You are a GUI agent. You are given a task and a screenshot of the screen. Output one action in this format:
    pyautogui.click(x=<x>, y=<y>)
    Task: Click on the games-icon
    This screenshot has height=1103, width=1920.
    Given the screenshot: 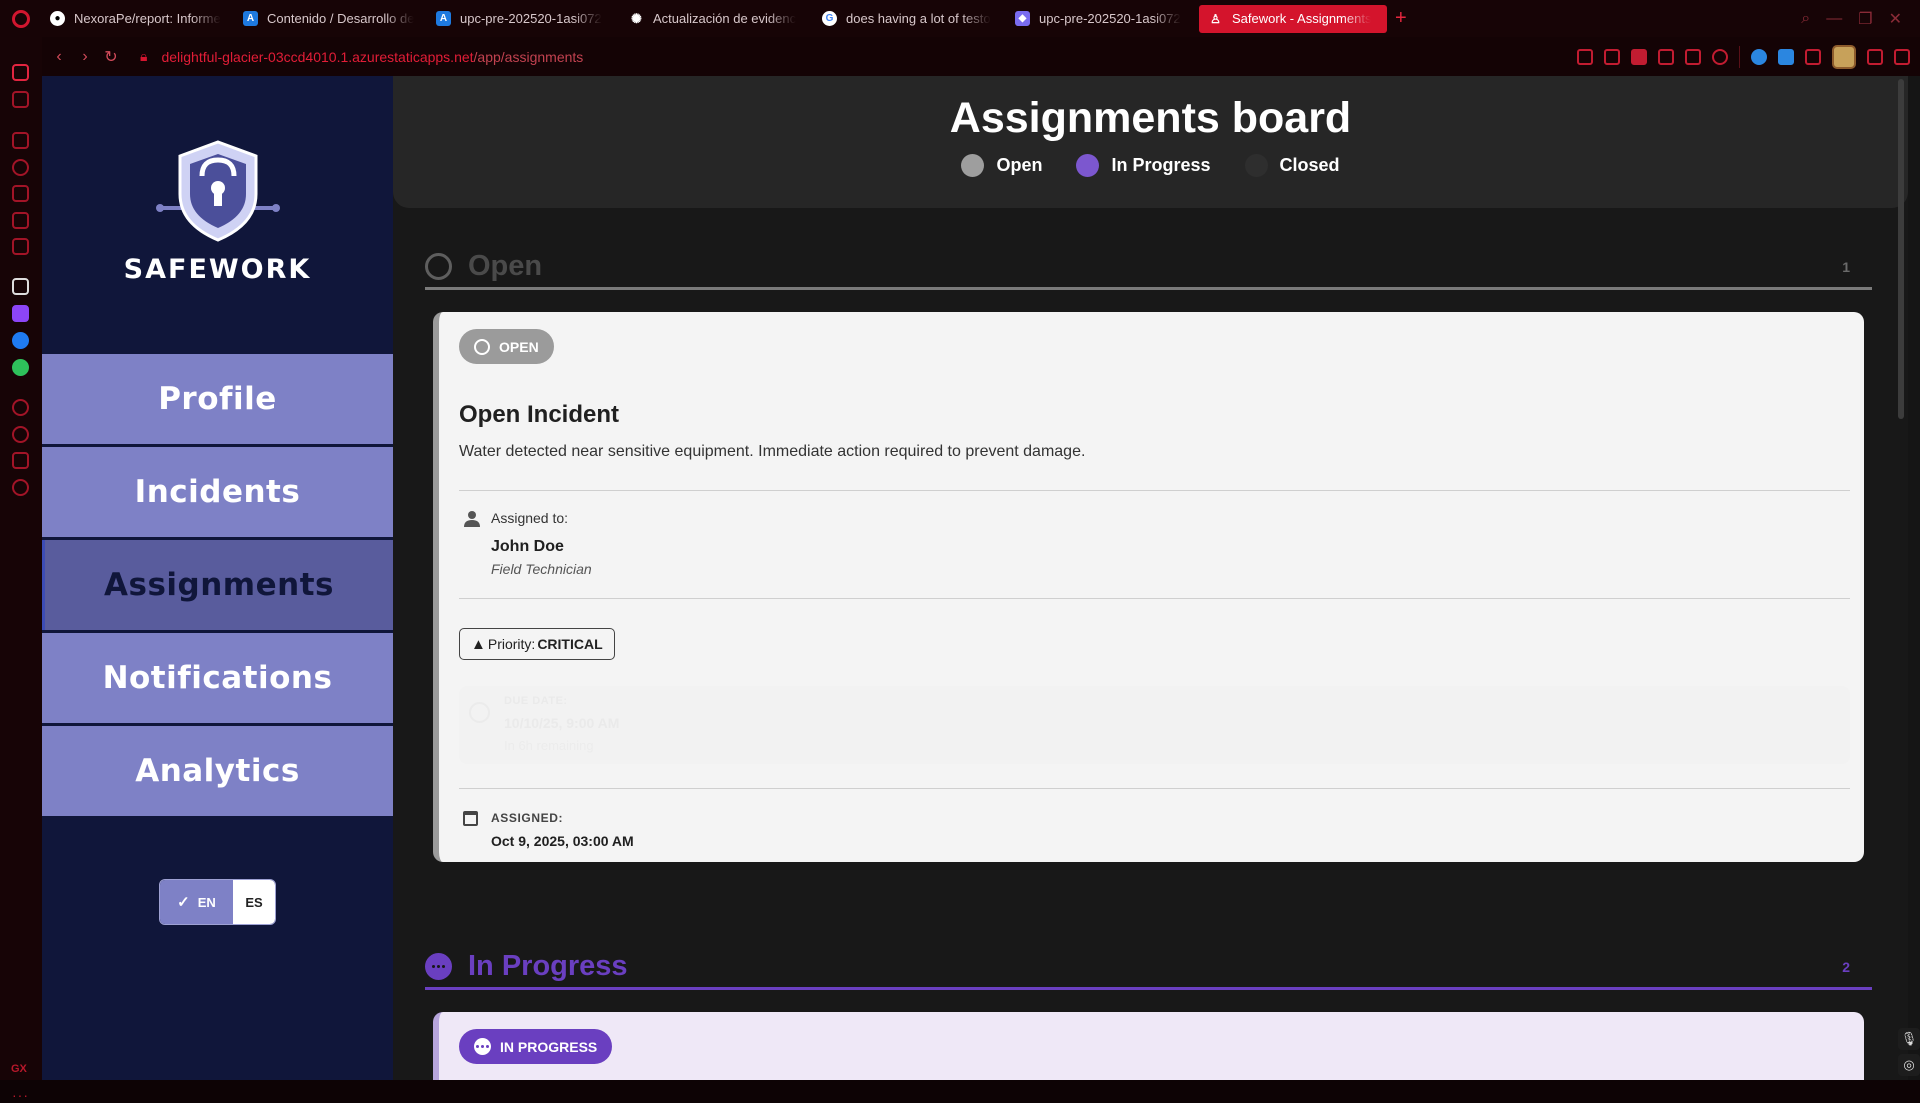 What is the action you would take?
    pyautogui.click(x=20, y=193)
    